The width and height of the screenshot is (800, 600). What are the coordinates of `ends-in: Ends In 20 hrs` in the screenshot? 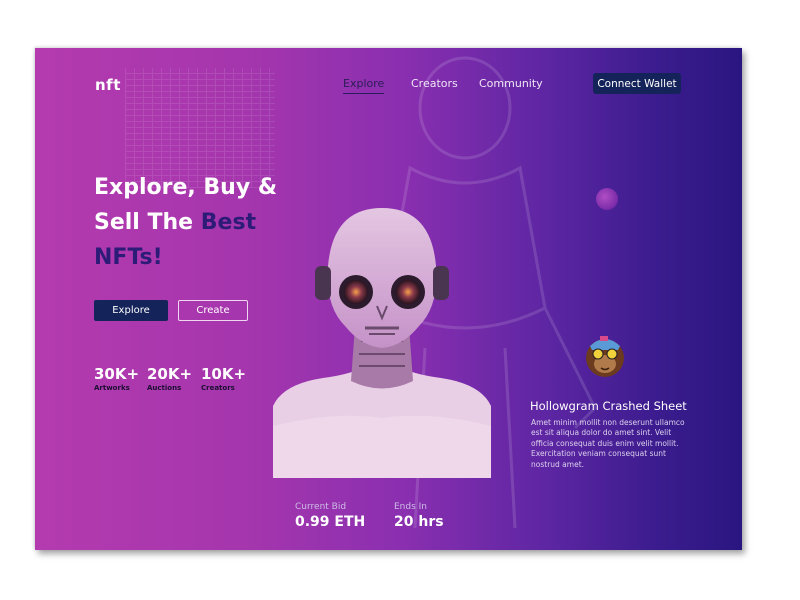 It's located at (419, 516).